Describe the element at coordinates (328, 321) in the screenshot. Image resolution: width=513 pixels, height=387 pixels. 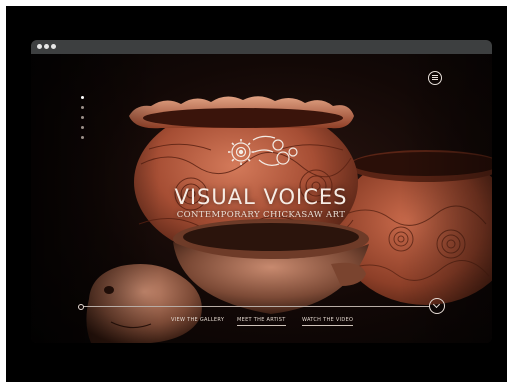
I see `nav-link-video: WATCH THE VIDEO` at that location.